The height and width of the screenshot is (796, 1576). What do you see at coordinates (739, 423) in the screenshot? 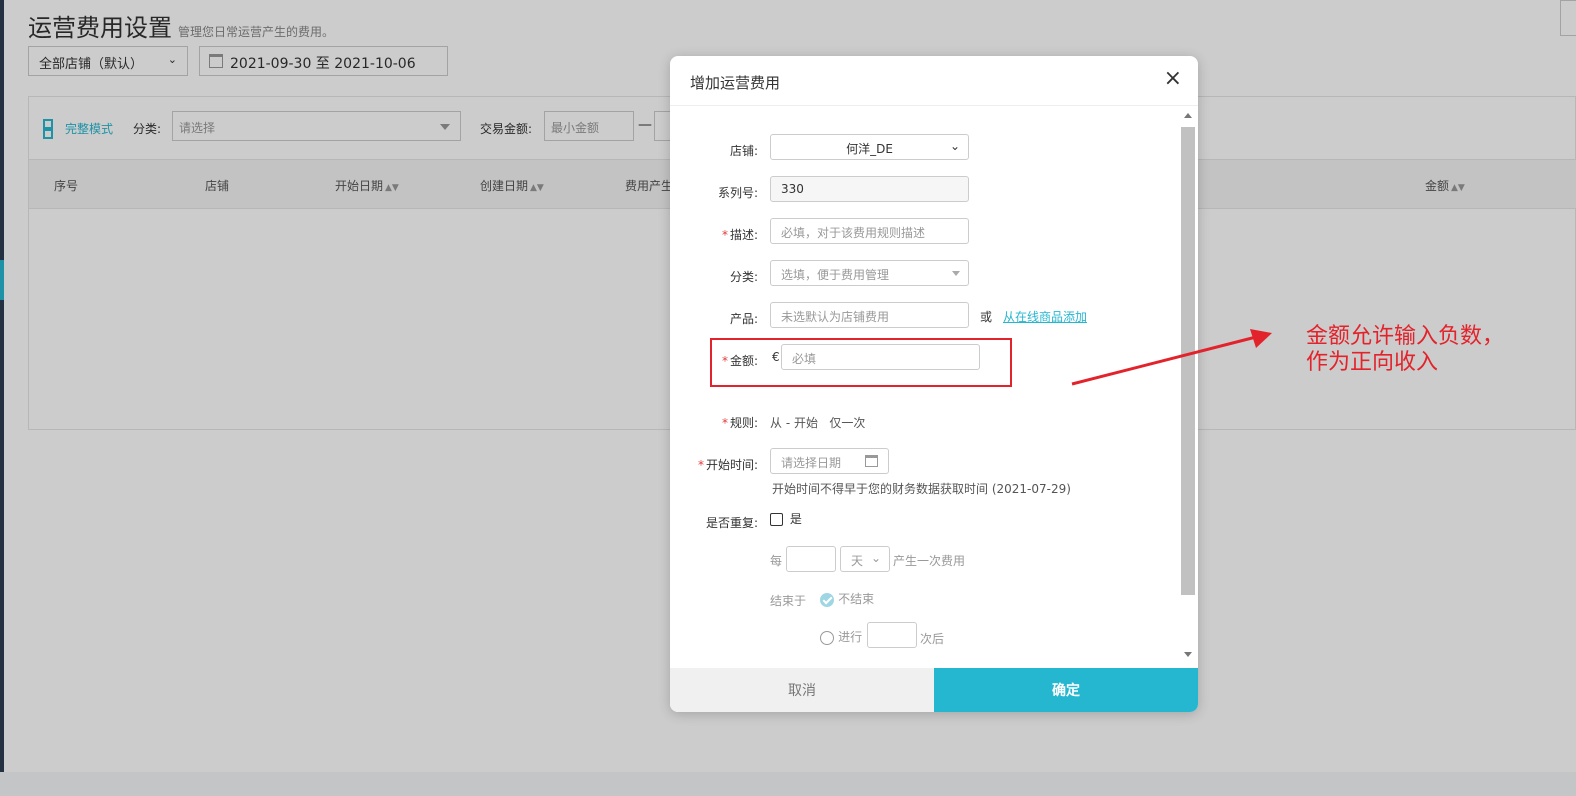
I see `rule-label: * 规则:` at bounding box center [739, 423].